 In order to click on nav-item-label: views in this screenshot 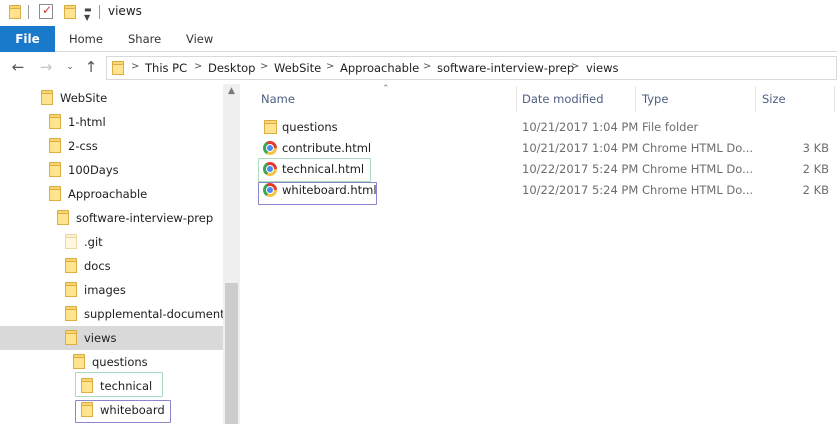, I will do `click(100, 338)`.